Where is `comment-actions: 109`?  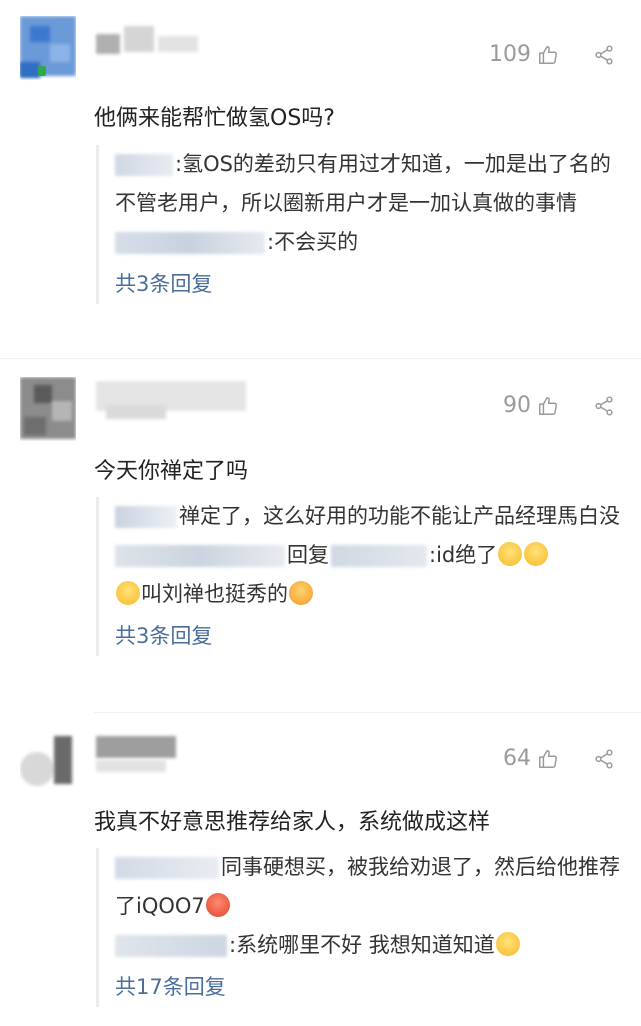
comment-actions: 109 is located at coordinates (552, 54).